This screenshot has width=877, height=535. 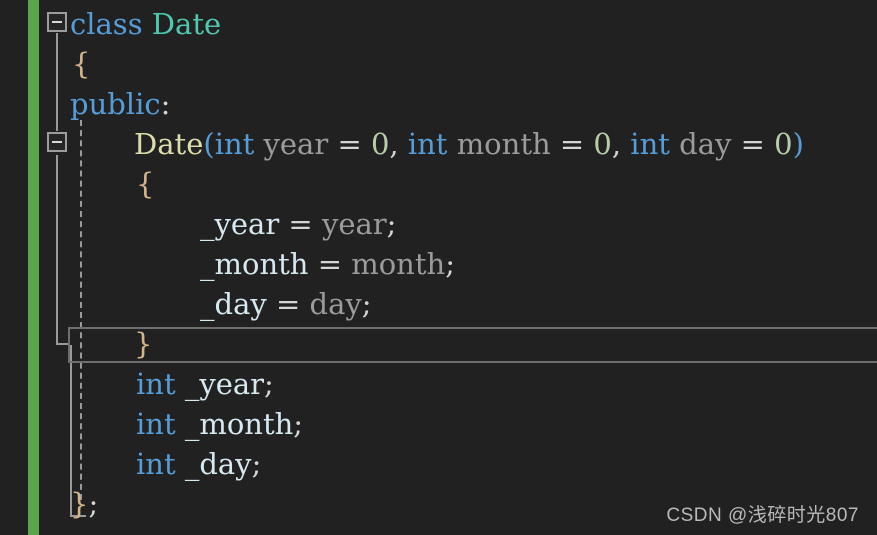 I want to click on code-line: }, so click(x=143, y=344).